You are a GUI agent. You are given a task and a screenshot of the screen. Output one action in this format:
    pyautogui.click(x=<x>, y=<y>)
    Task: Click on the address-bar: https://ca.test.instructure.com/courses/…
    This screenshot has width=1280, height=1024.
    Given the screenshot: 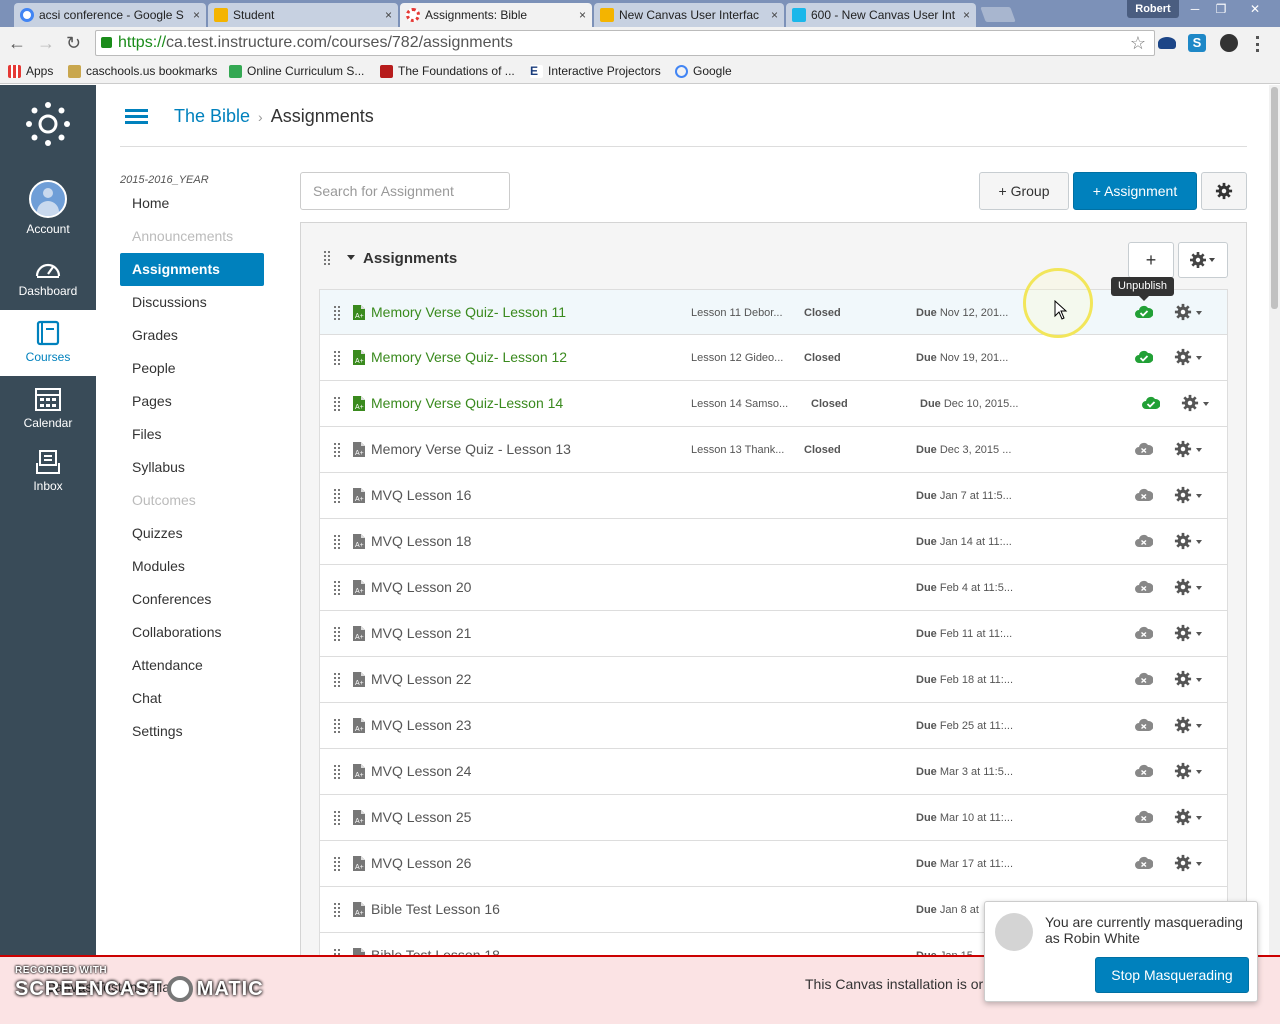 What is the action you would take?
    pyautogui.click(x=625, y=43)
    